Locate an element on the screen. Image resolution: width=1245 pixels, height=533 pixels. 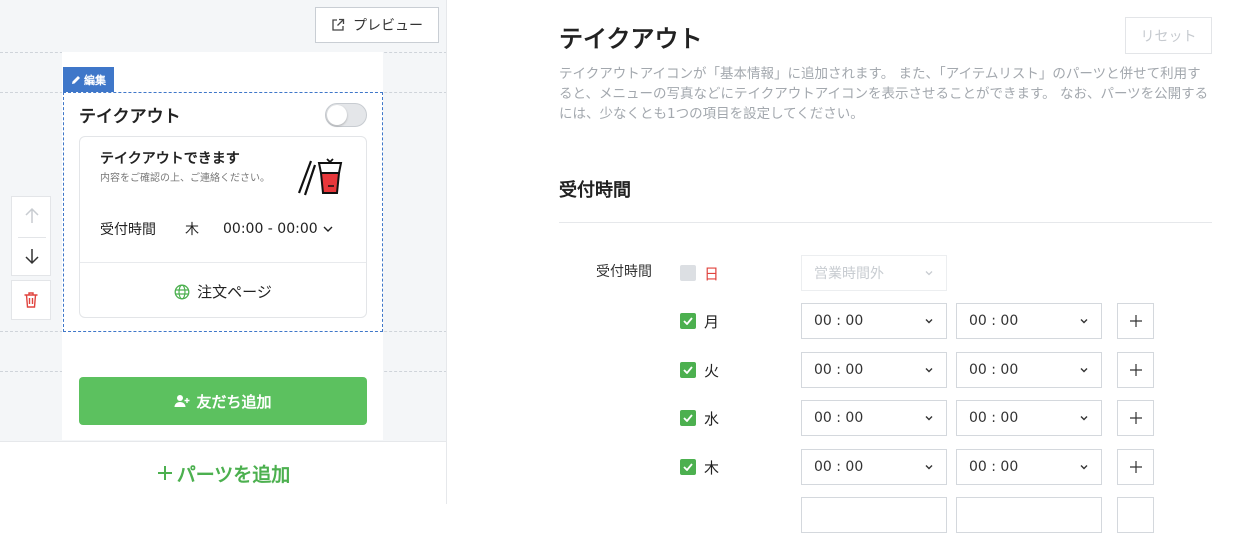
tool-separator is located at coordinates (32, 237).